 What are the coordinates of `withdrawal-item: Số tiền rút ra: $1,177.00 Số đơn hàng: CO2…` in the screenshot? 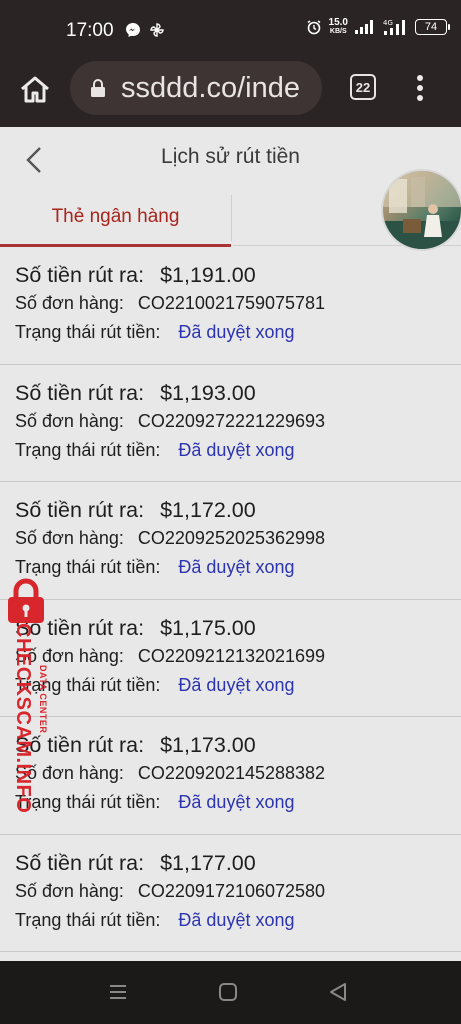 It's located at (230, 893).